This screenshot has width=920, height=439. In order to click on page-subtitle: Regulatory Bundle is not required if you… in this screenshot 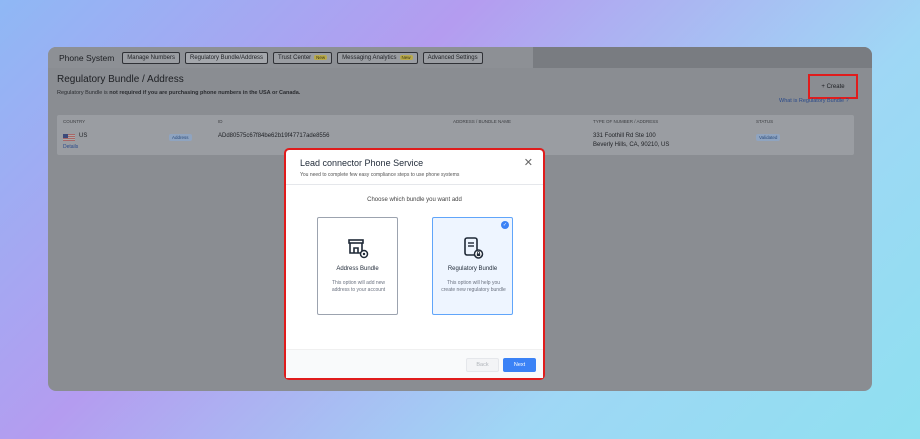, I will do `click(178, 93)`.